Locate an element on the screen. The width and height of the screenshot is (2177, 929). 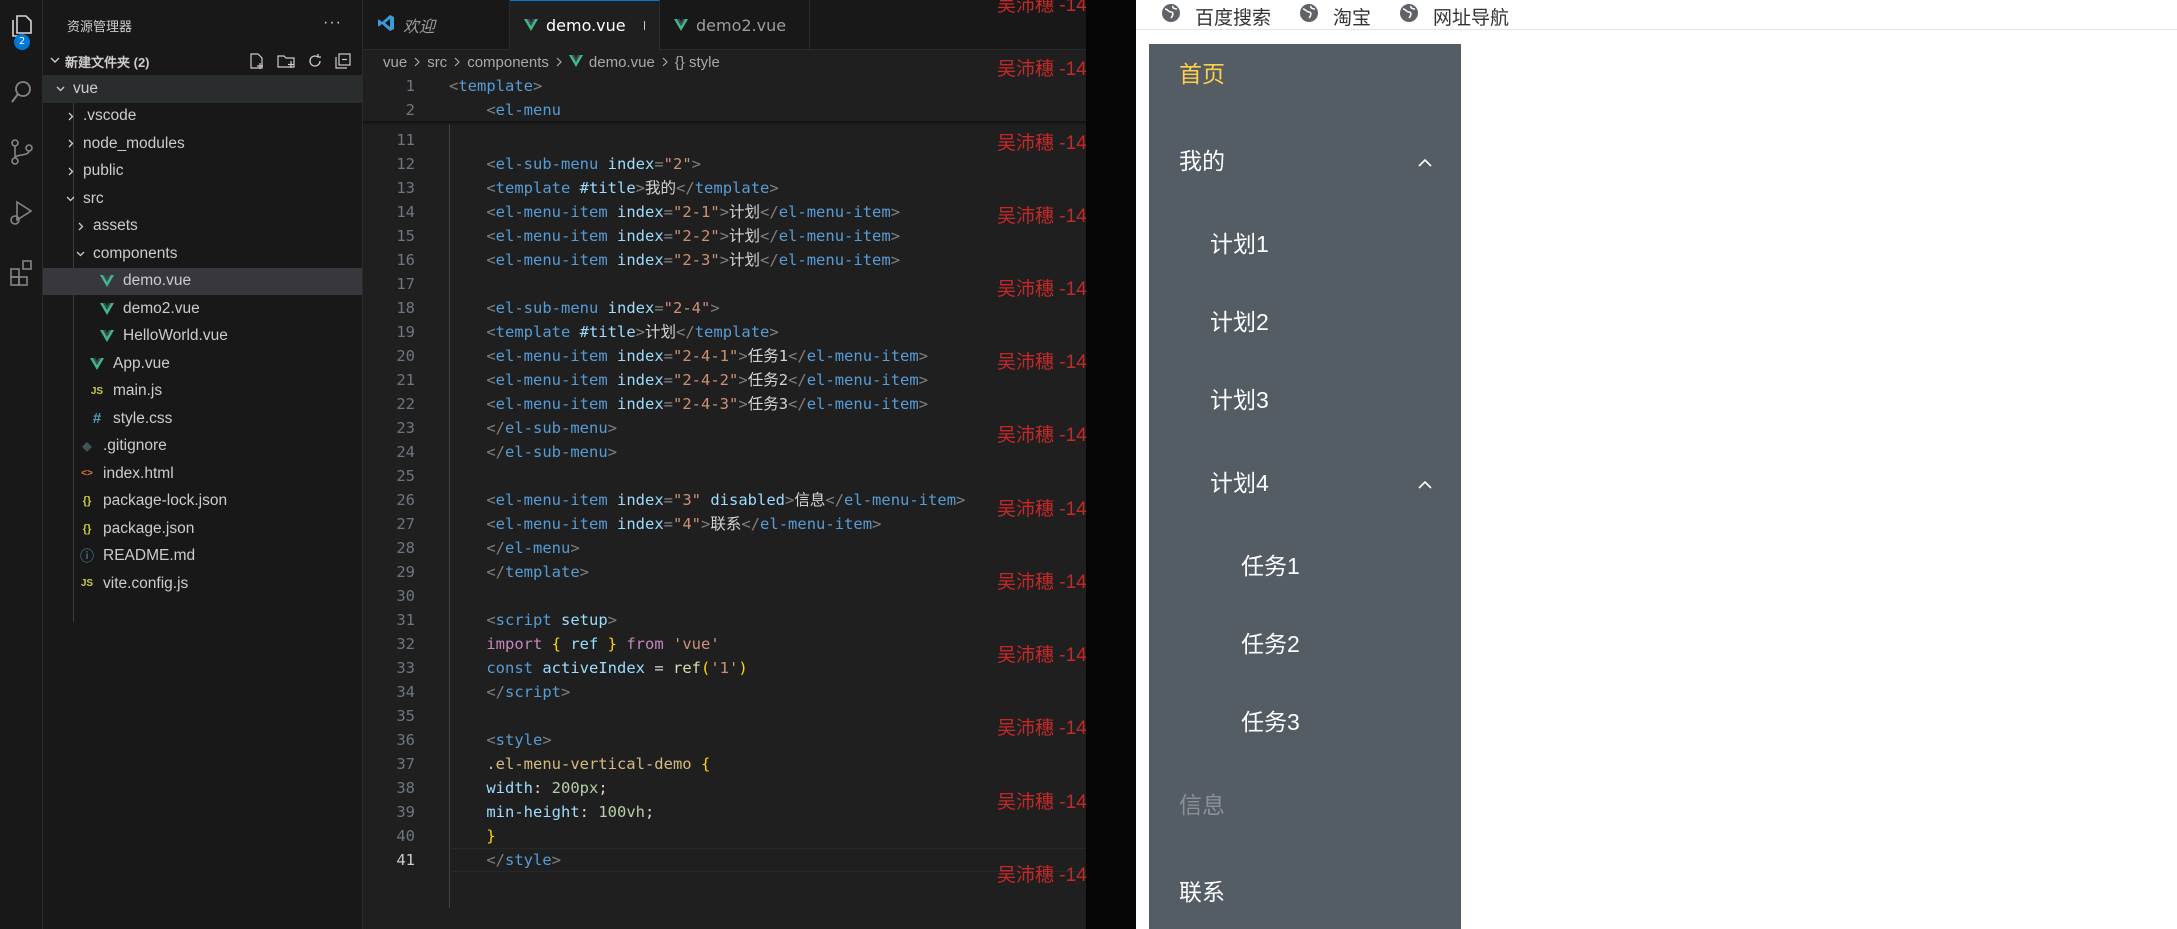
breadcrumb-item: {} style is located at coordinates (697, 62).